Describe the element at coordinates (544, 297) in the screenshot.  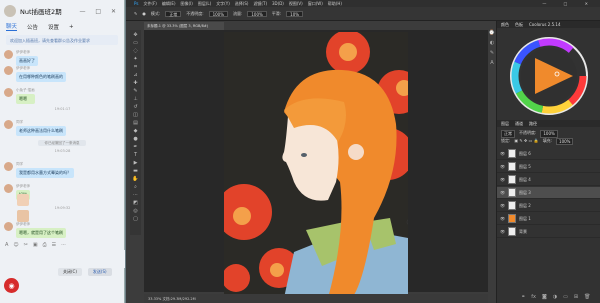
I see `mask-icon: ◙` at that location.